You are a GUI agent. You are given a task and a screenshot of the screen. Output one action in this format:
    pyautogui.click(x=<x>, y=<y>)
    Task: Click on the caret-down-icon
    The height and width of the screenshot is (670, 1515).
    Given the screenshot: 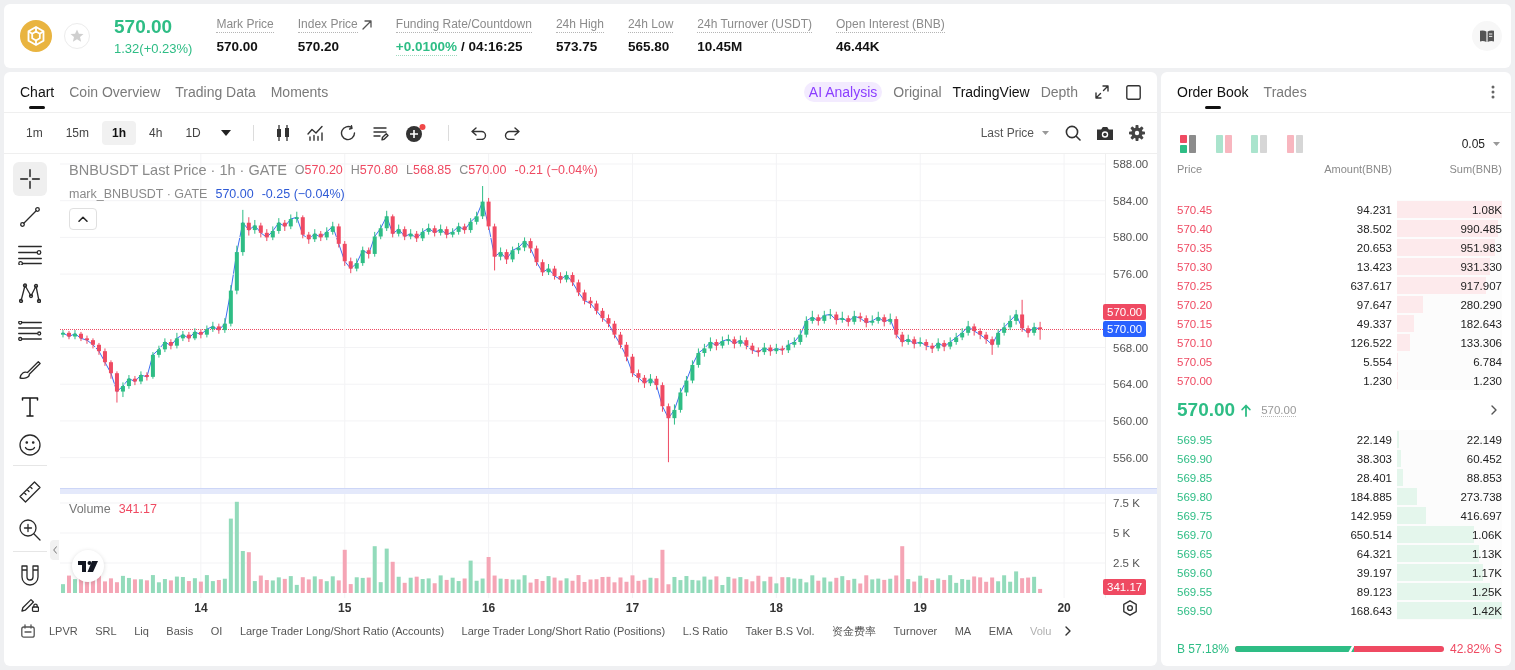 What is the action you would take?
    pyautogui.click(x=225, y=133)
    